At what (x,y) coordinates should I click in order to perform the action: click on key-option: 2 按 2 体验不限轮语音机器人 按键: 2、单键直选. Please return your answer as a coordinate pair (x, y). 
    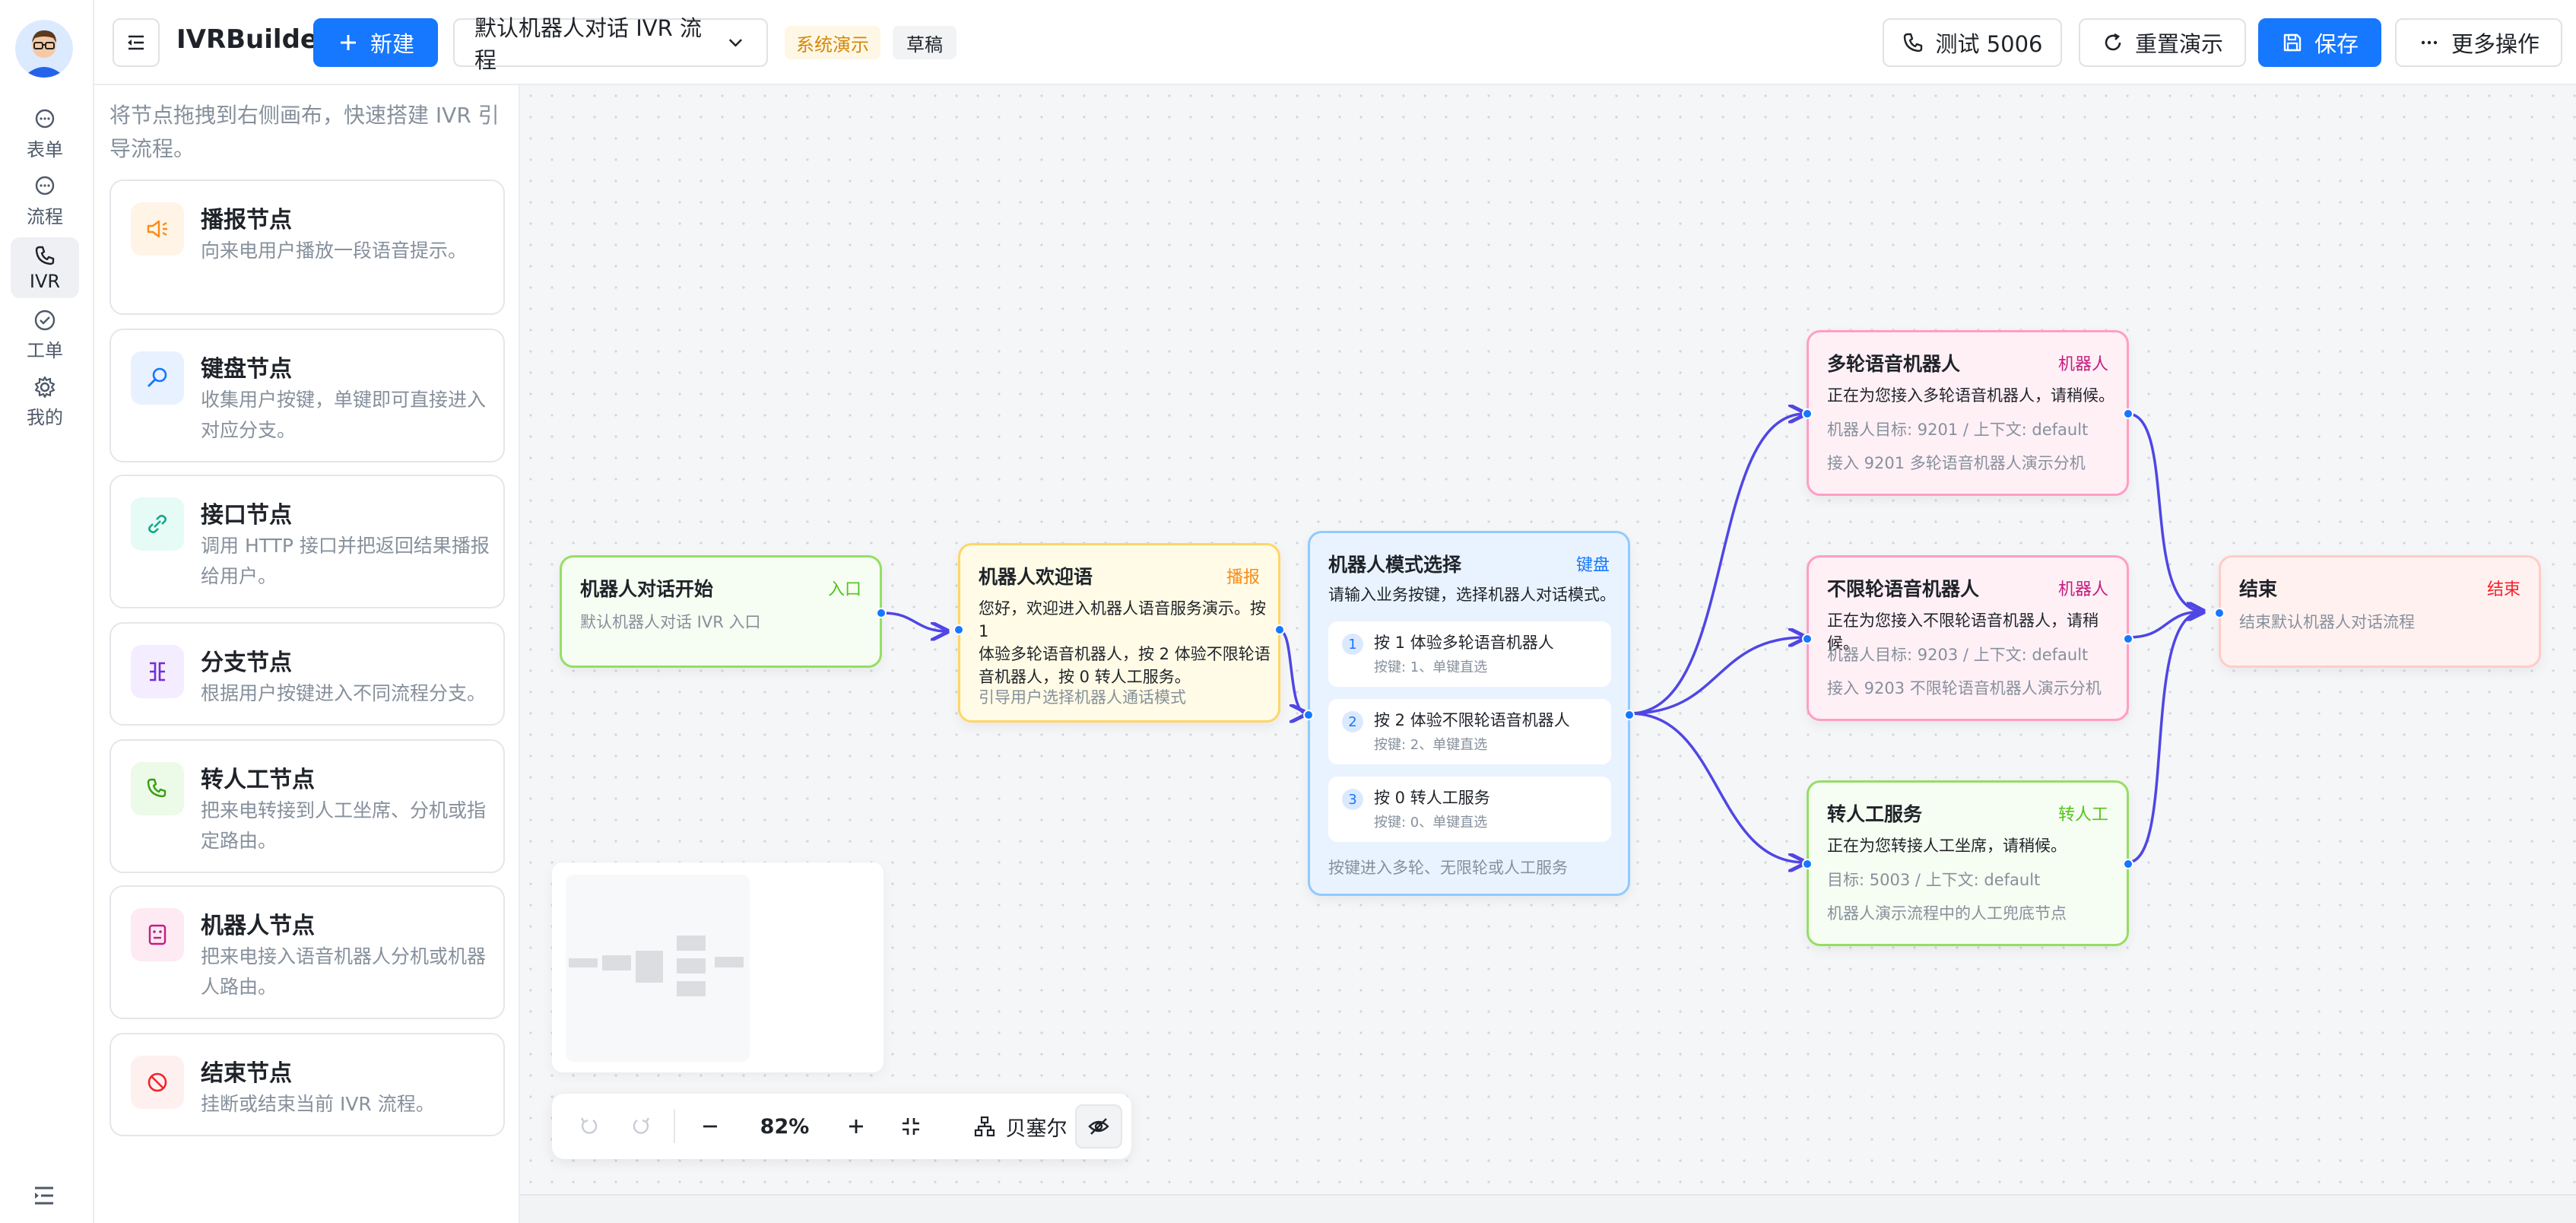
    Looking at the image, I should click on (1470, 731).